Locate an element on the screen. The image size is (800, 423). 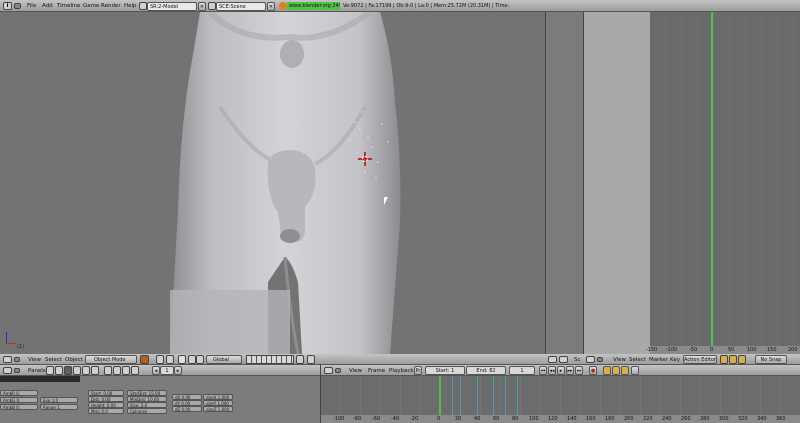
3d-cursor-icon is located at coordinates (365, 159).